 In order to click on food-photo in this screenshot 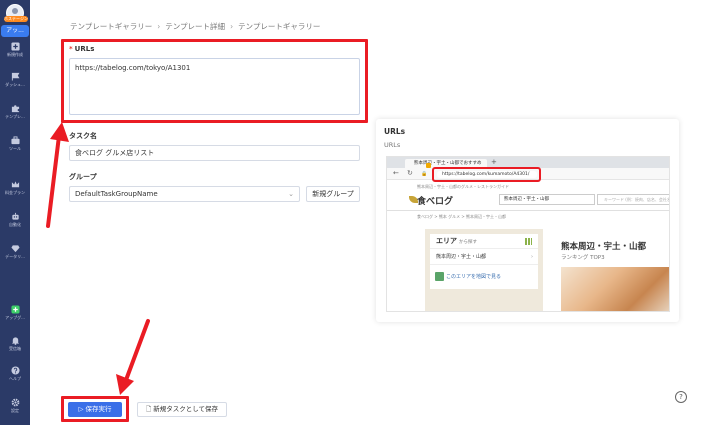, I will do `click(615, 289)`.